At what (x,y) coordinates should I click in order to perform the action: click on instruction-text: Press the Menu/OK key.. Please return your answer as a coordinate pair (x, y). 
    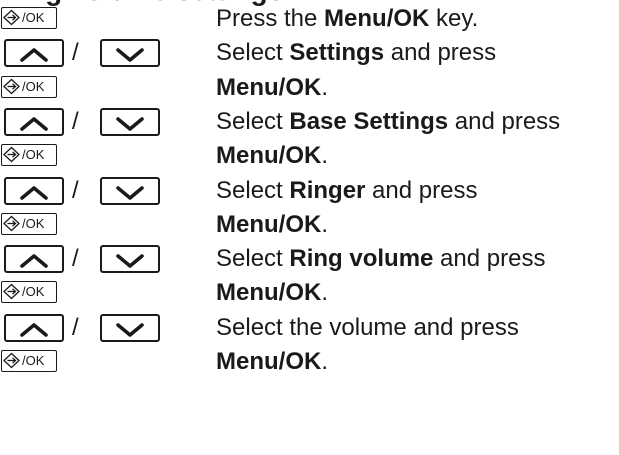
    Looking at the image, I should click on (347, 19).